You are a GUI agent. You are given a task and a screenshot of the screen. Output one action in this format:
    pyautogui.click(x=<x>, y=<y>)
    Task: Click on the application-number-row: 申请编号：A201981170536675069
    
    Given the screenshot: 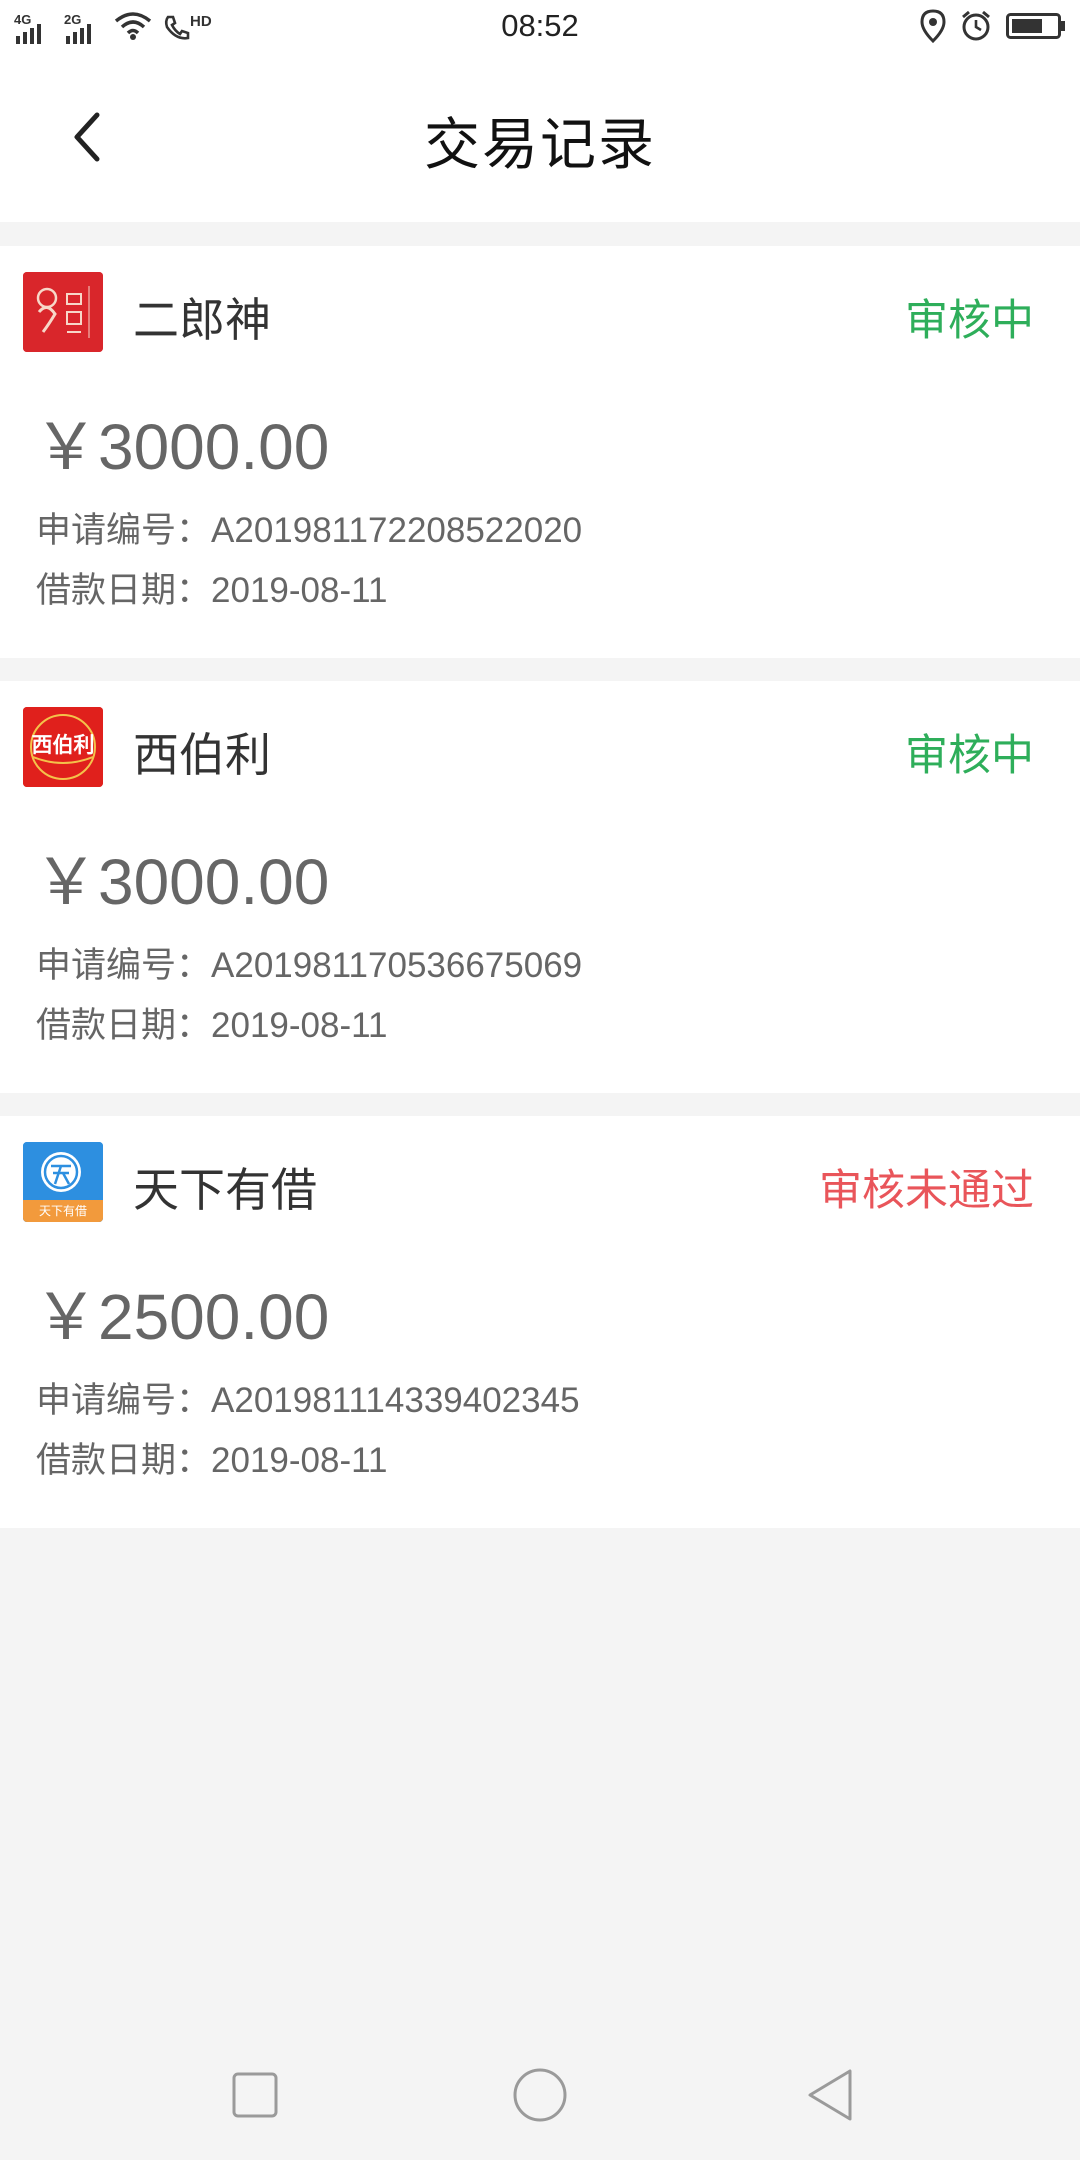 What is the action you would take?
    pyautogui.click(x=309, y=962)
    